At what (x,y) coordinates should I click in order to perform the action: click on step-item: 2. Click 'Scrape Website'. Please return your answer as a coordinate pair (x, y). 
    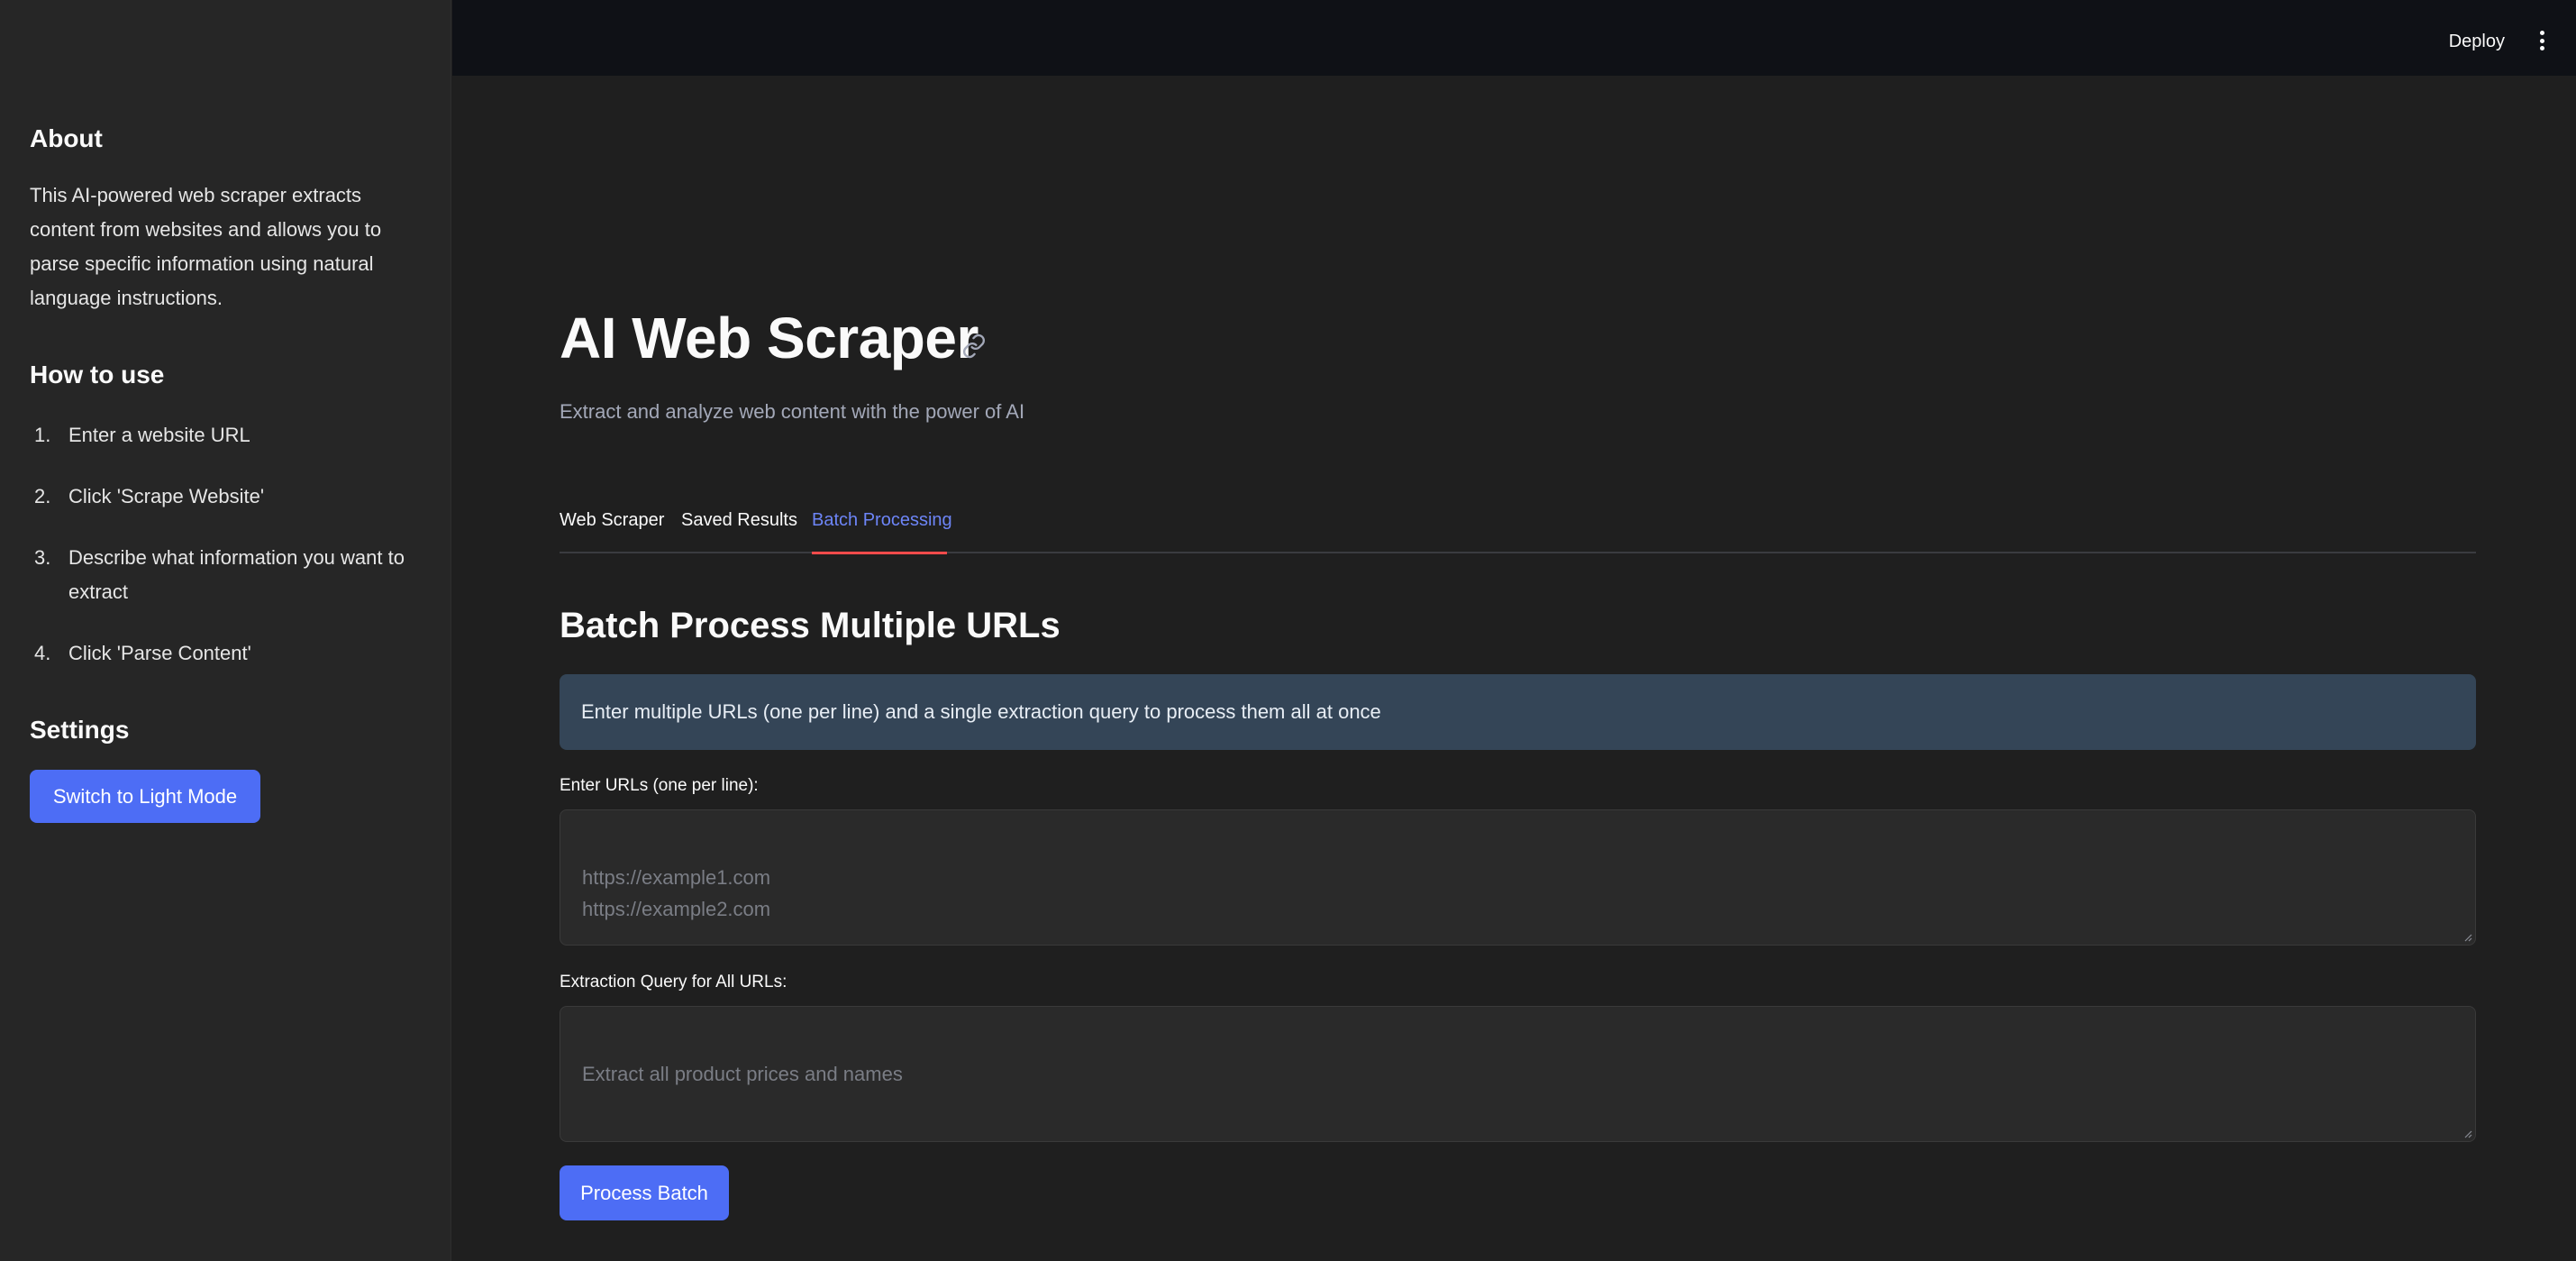
    Looking at the image, I should click on (223, 497).